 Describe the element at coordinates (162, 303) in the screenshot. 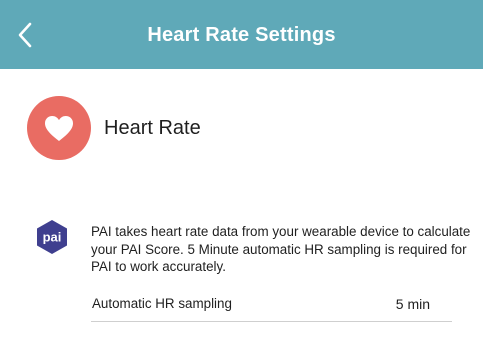

I see `sampling-label: Automatic HR sampling` at that location.